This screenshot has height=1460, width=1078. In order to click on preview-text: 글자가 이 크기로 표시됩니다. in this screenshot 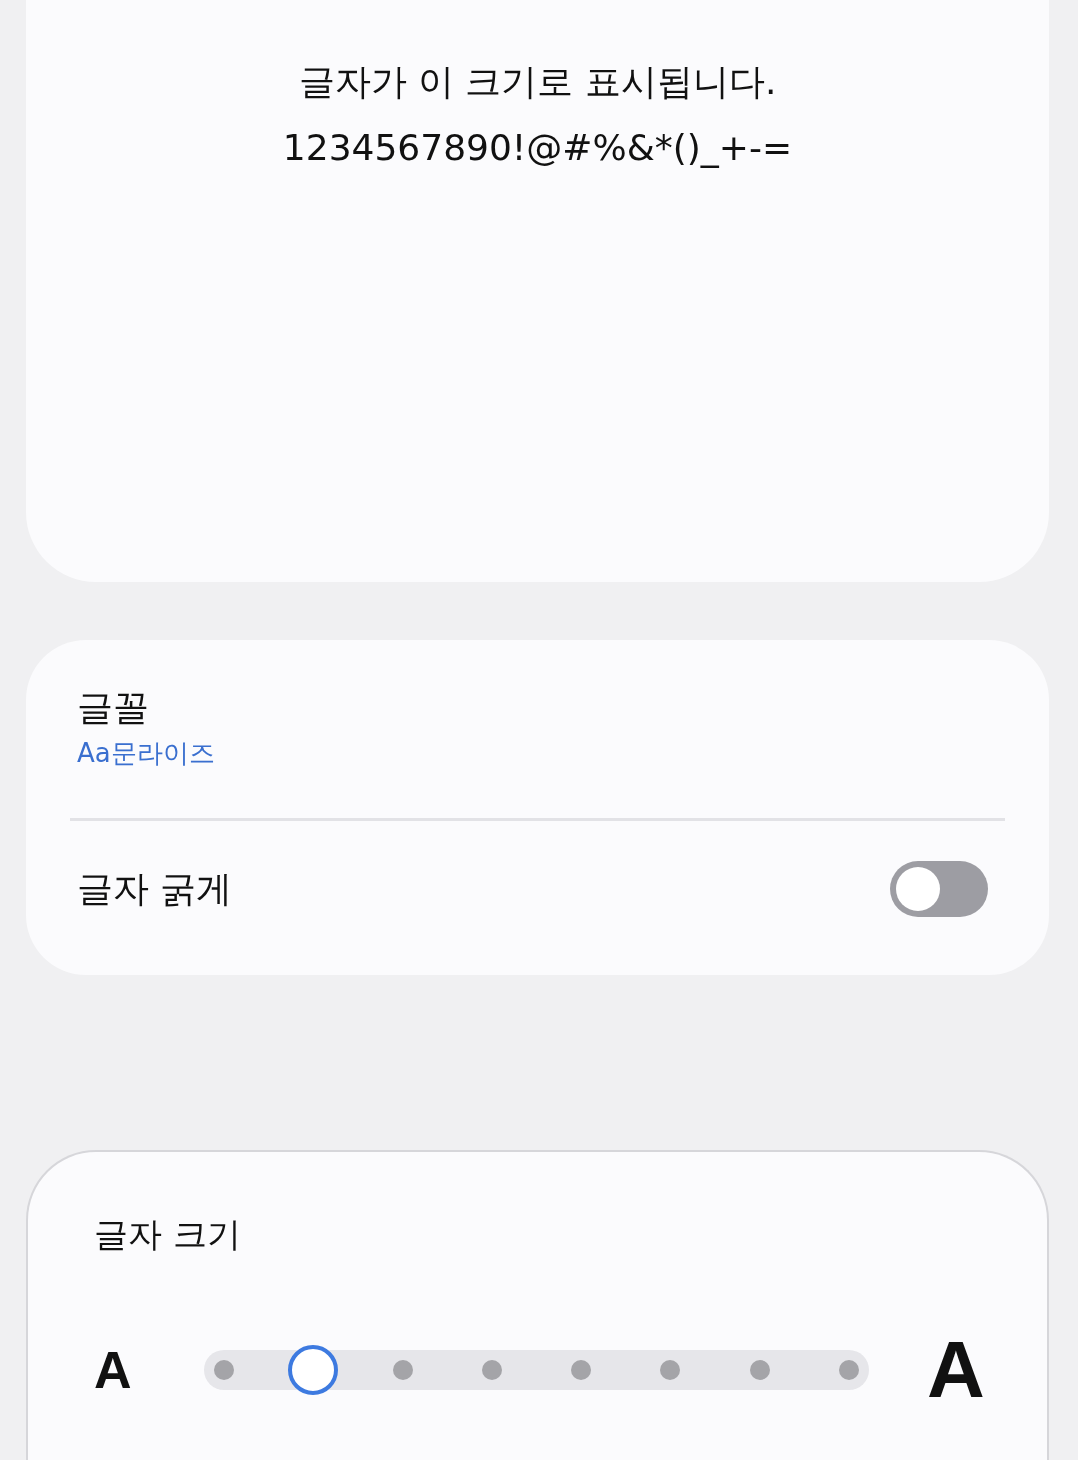, I will do `click(537, 82)`.